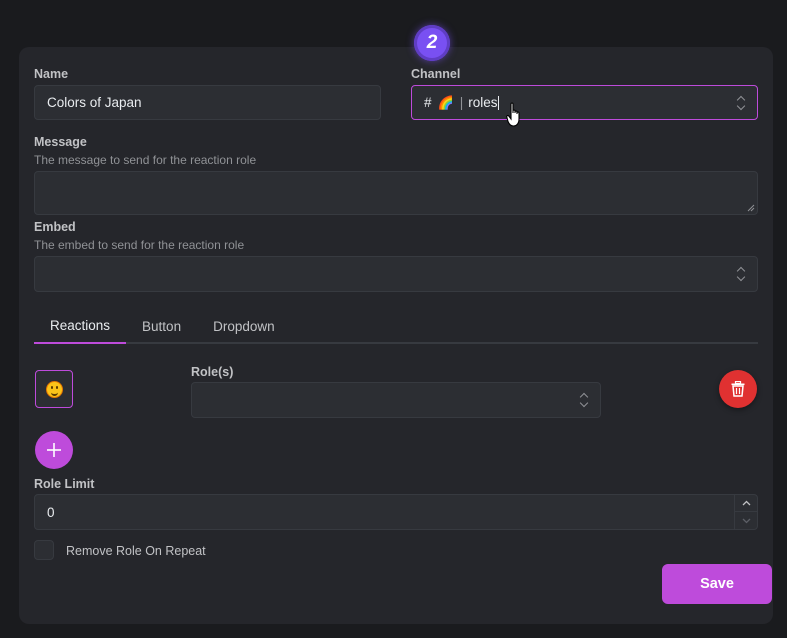  Describe the element at coordinates (80, 326) in the screenshot. I see `tab-reactions: Reactions` at that location.